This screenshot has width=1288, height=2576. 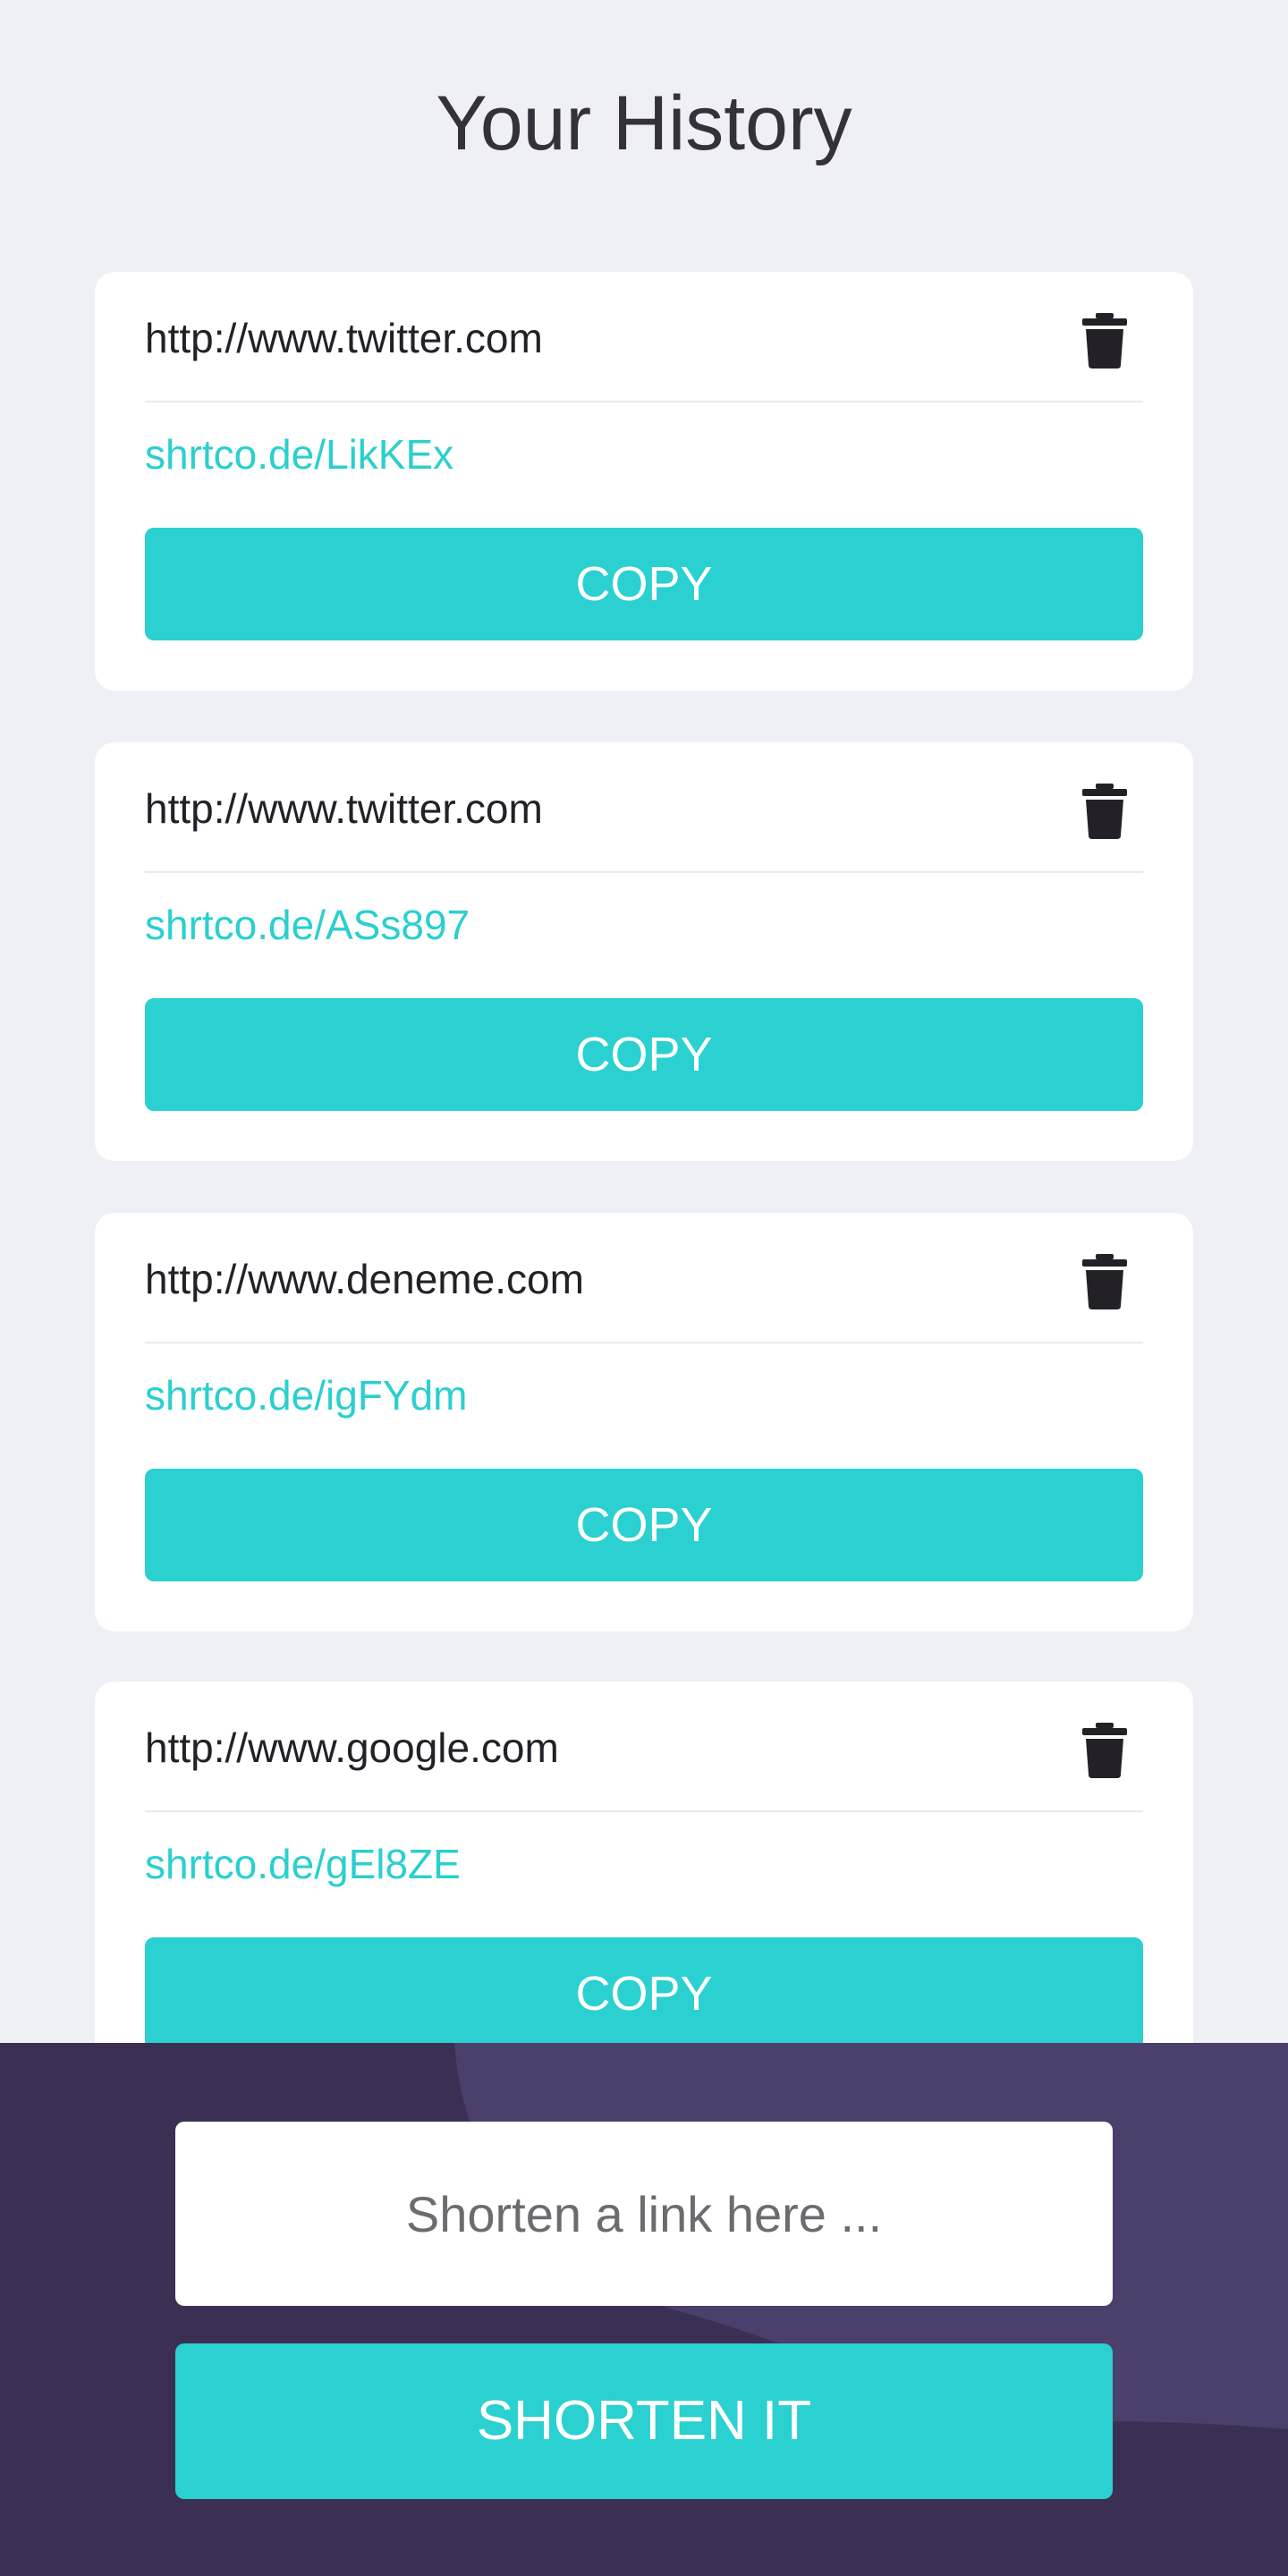 What do you see at coordinates (299, 454) in the screenshot?
I see `short-url: shrtco.de/LikKEx` at bounding box center [299, 454].